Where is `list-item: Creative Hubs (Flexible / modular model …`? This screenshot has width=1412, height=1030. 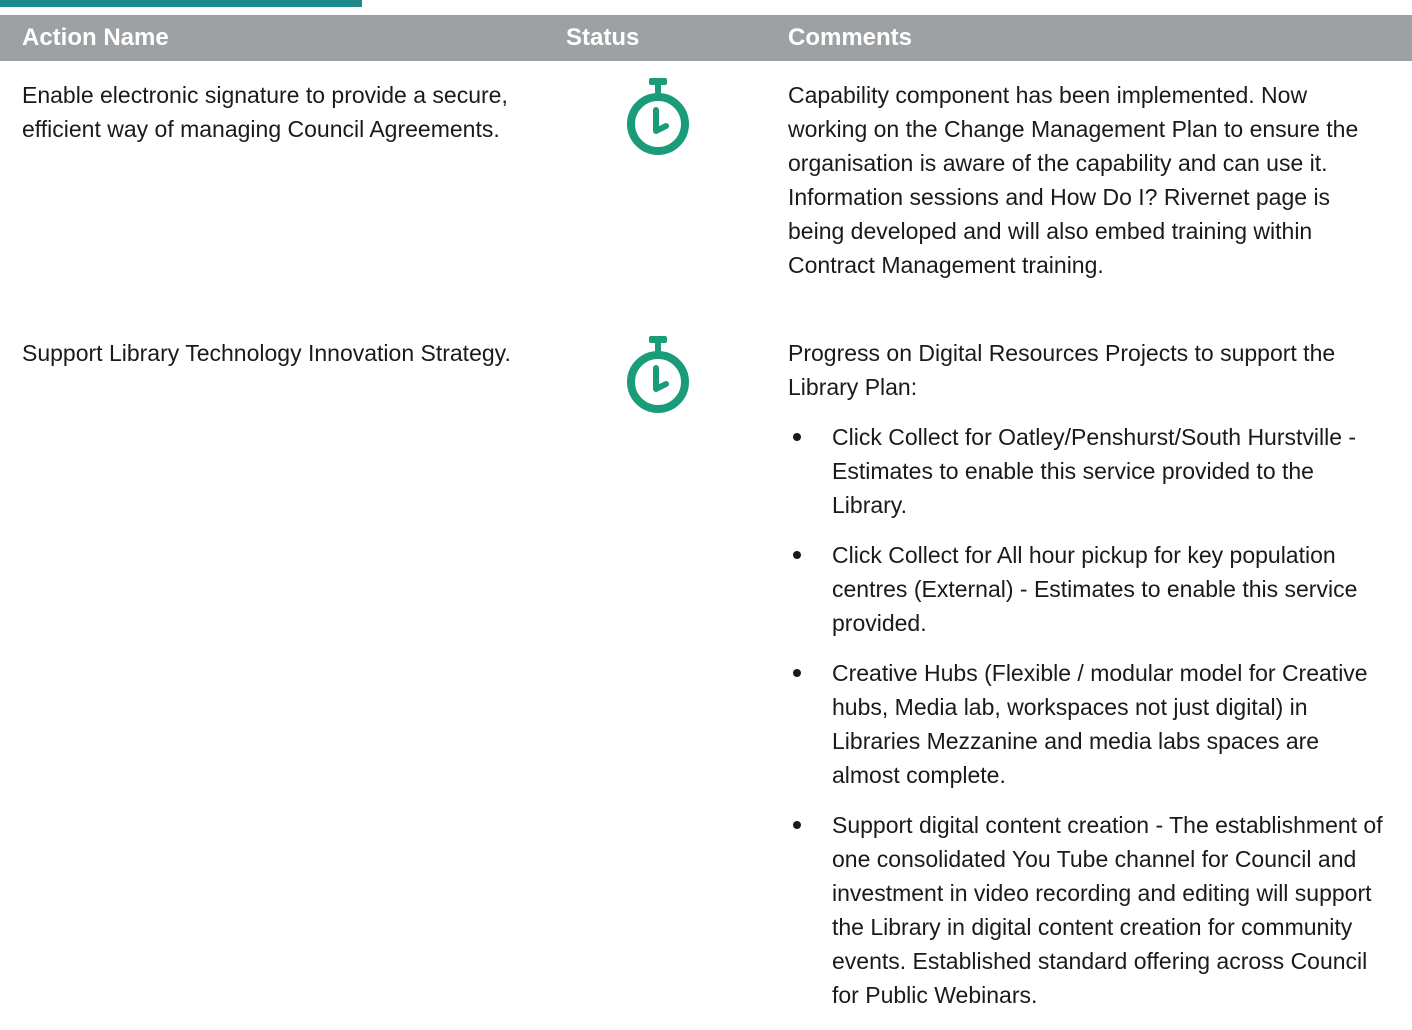
list-item: Creative Hubs (Flexible / modular model … is located at coordinates (1088, 724).